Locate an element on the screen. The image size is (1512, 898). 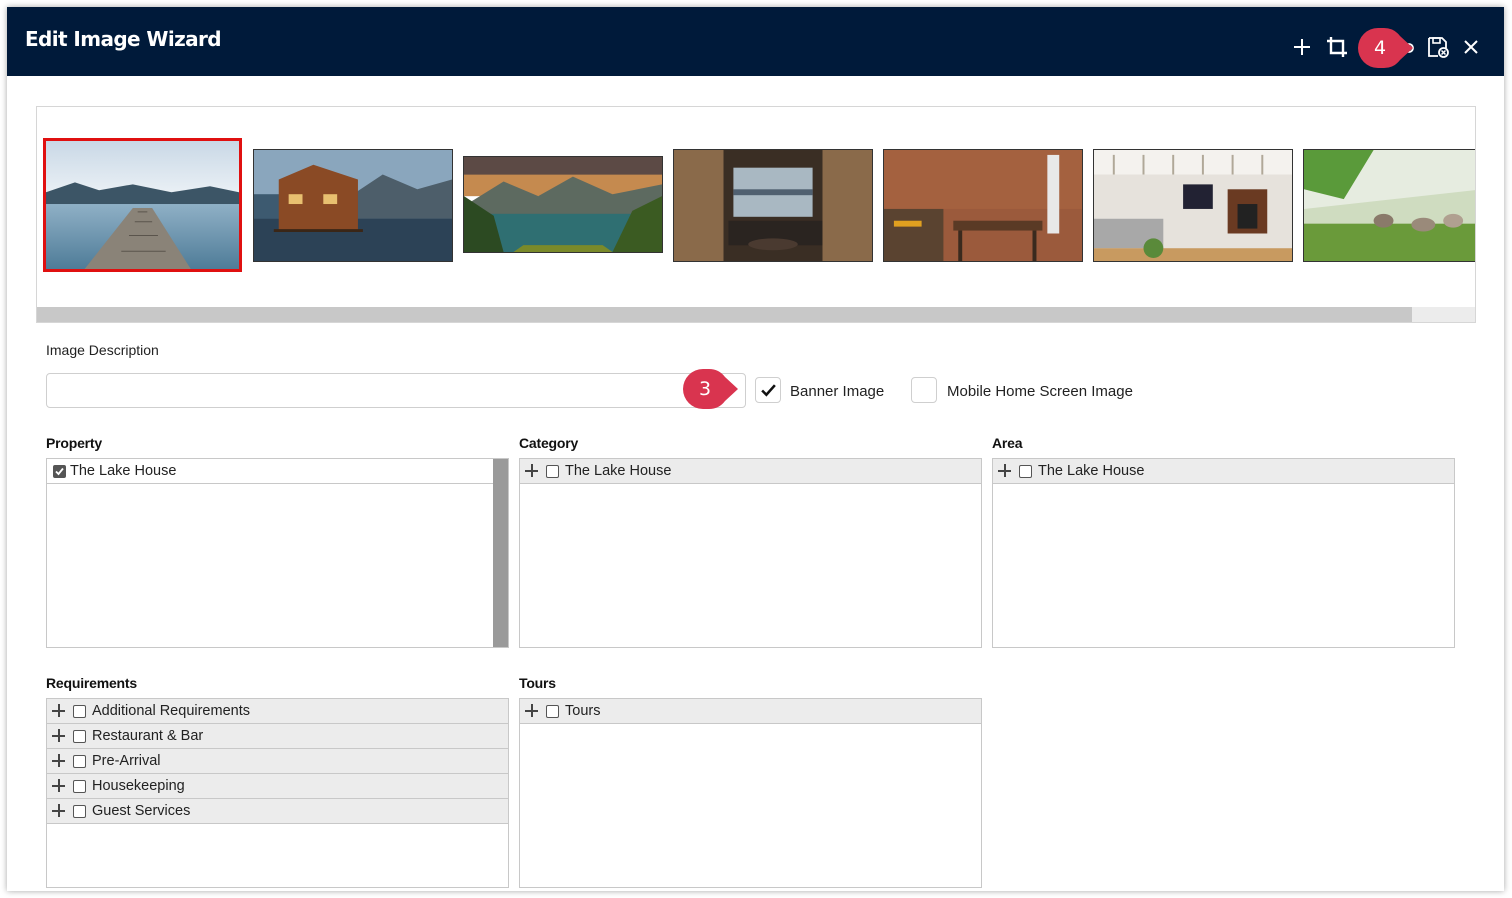
area-heading: Area is located at coordinates (1007, 443).